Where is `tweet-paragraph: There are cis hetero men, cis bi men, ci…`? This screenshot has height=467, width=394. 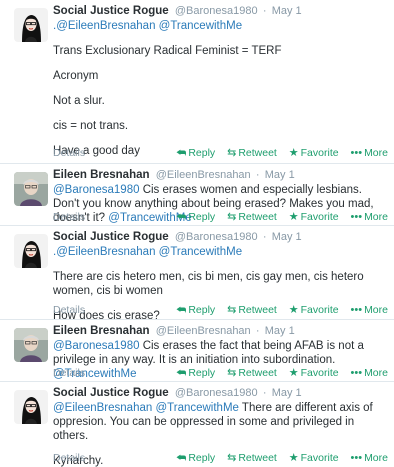
tweet-paragraph: There are cis hetero men, cis bi men, ci… is located at coordinates (208, 284).